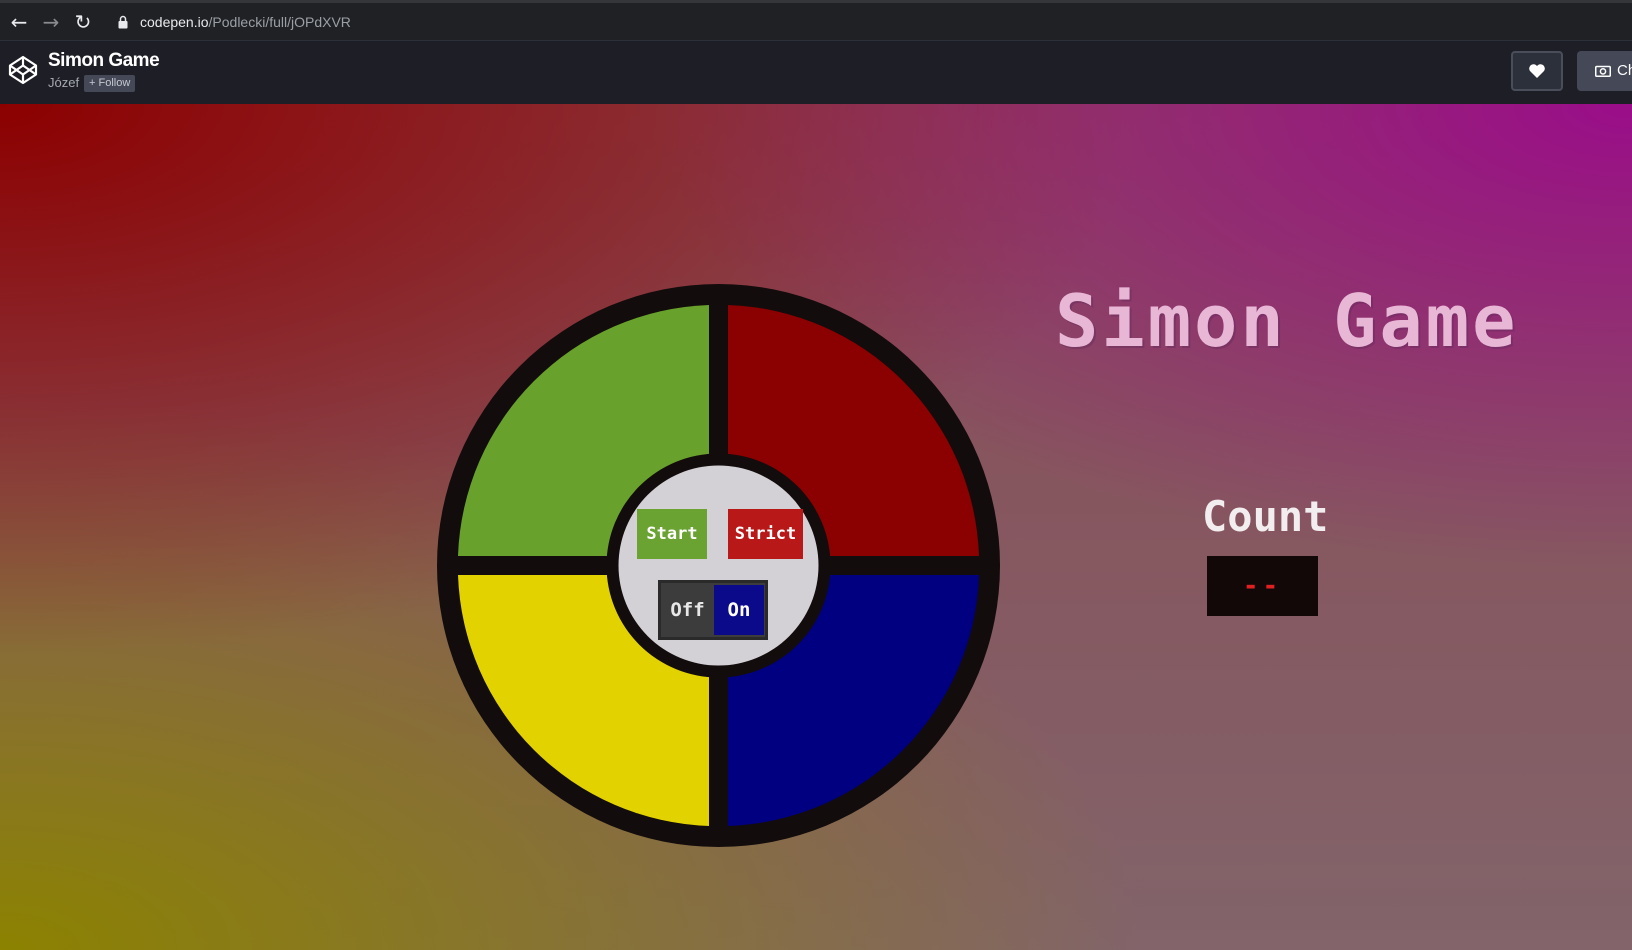  I want to click on camera-icon, so click(1603, 71).